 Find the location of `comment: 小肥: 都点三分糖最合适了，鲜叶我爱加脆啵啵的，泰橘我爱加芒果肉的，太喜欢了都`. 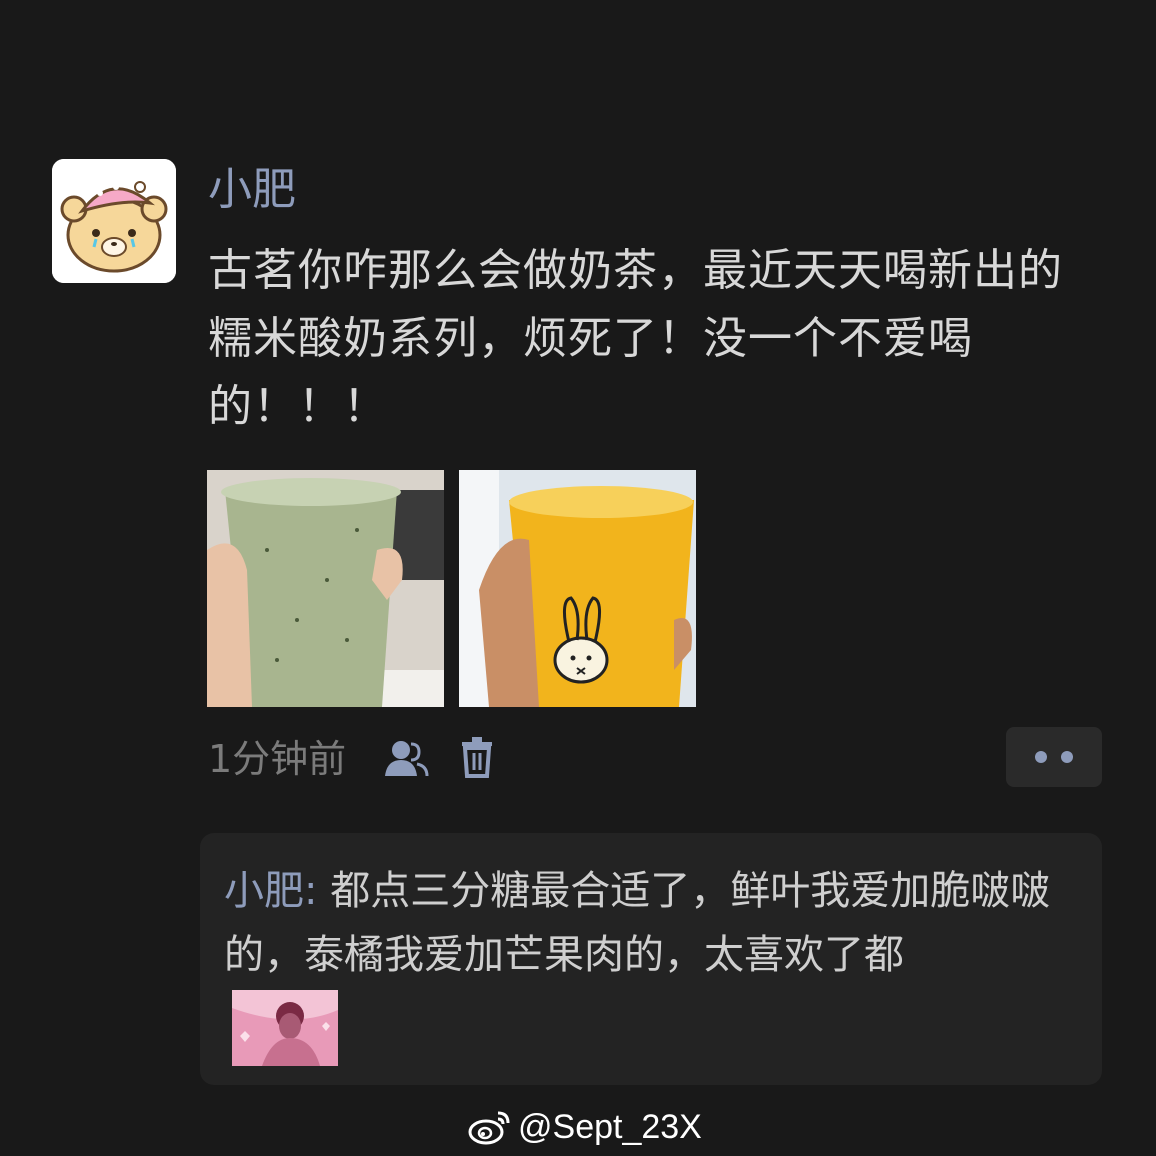

comment: 小肥: 都点三分糖最合适了，鲜叶我爱加脆啵啵的，泰橘我爱加芒果肉的，太喜欢了都 is located at coordinates (654, 923).